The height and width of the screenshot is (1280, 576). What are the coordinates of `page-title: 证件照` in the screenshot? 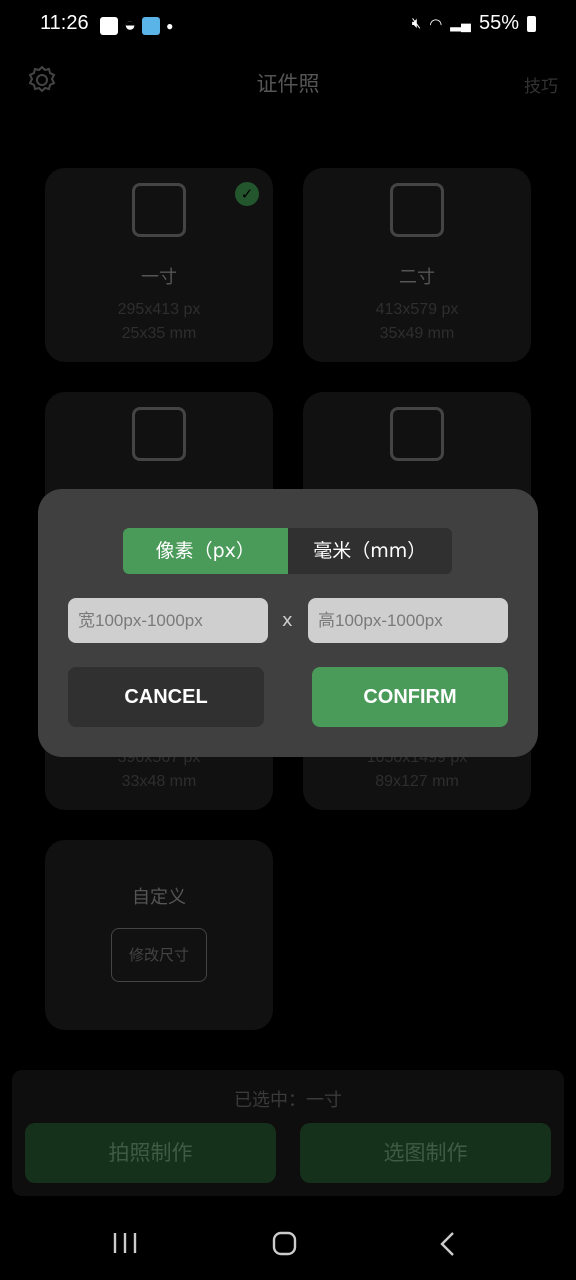 It's located at (288, 84).